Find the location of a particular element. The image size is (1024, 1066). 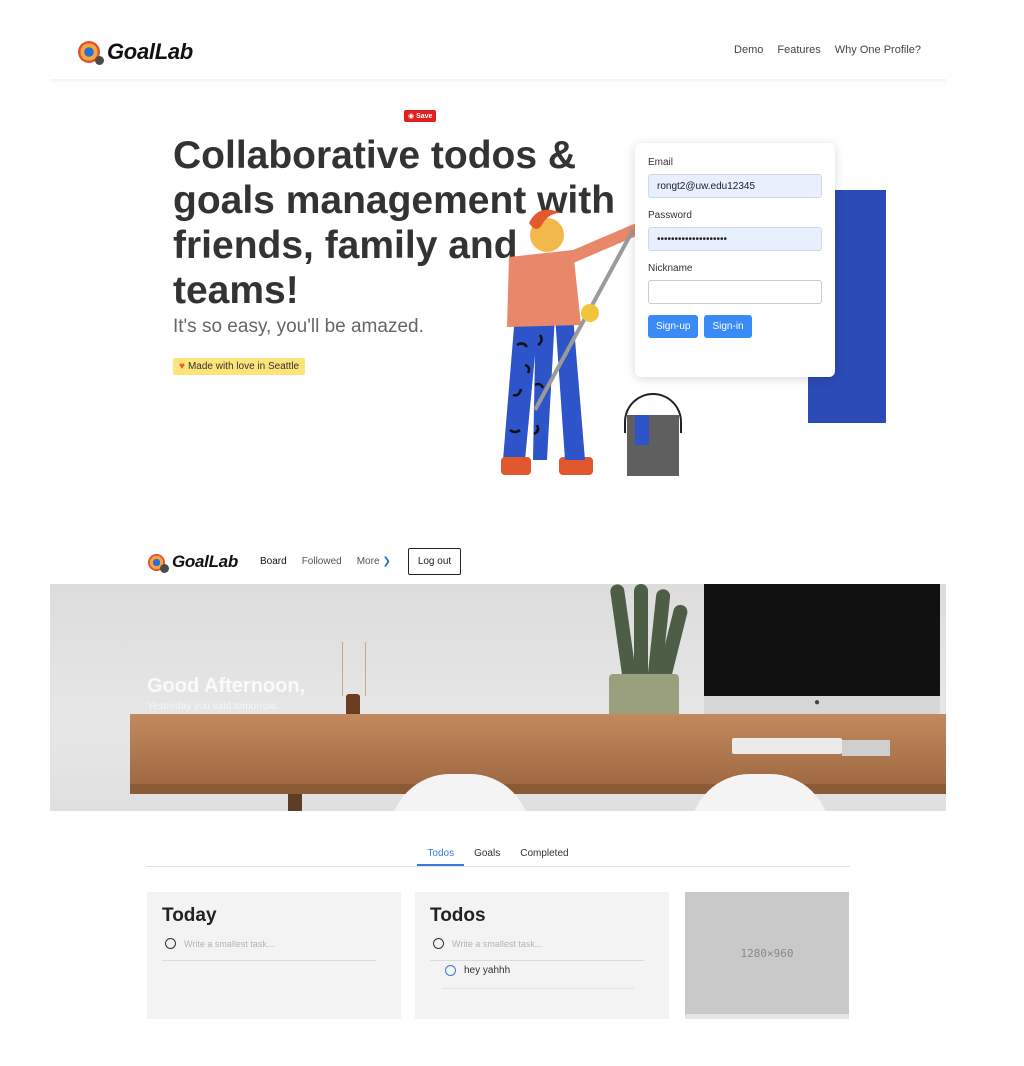

brand-logo-top: GoalLab is located at coordinates (135, 52).